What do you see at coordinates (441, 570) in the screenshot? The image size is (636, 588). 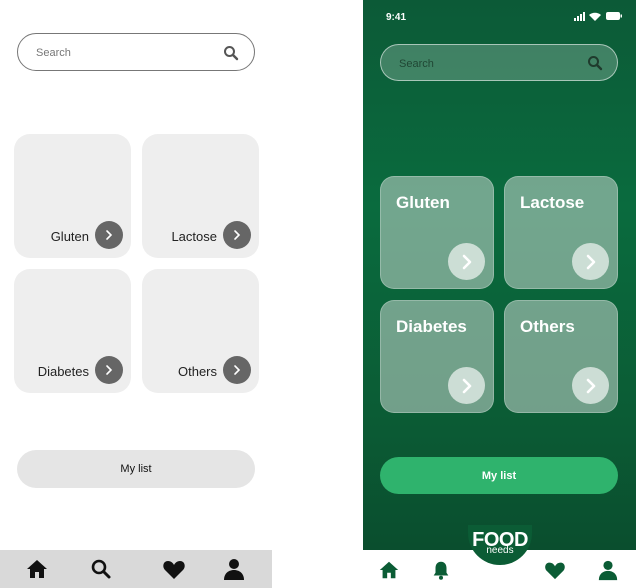 I see `bell-icon` at bounding box center [441, 570].